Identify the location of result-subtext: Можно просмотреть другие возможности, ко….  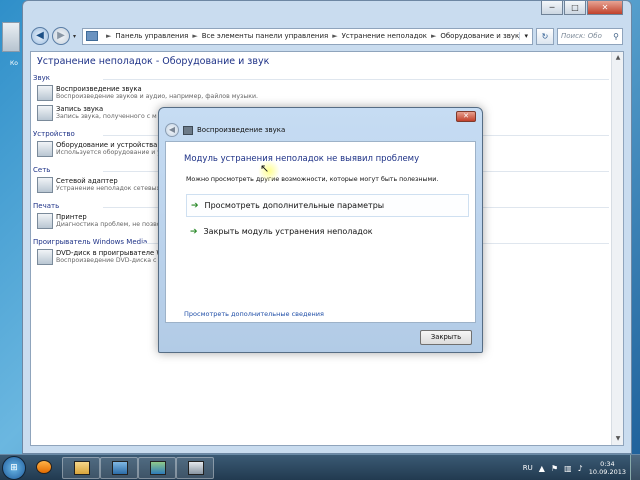
(312, 179).